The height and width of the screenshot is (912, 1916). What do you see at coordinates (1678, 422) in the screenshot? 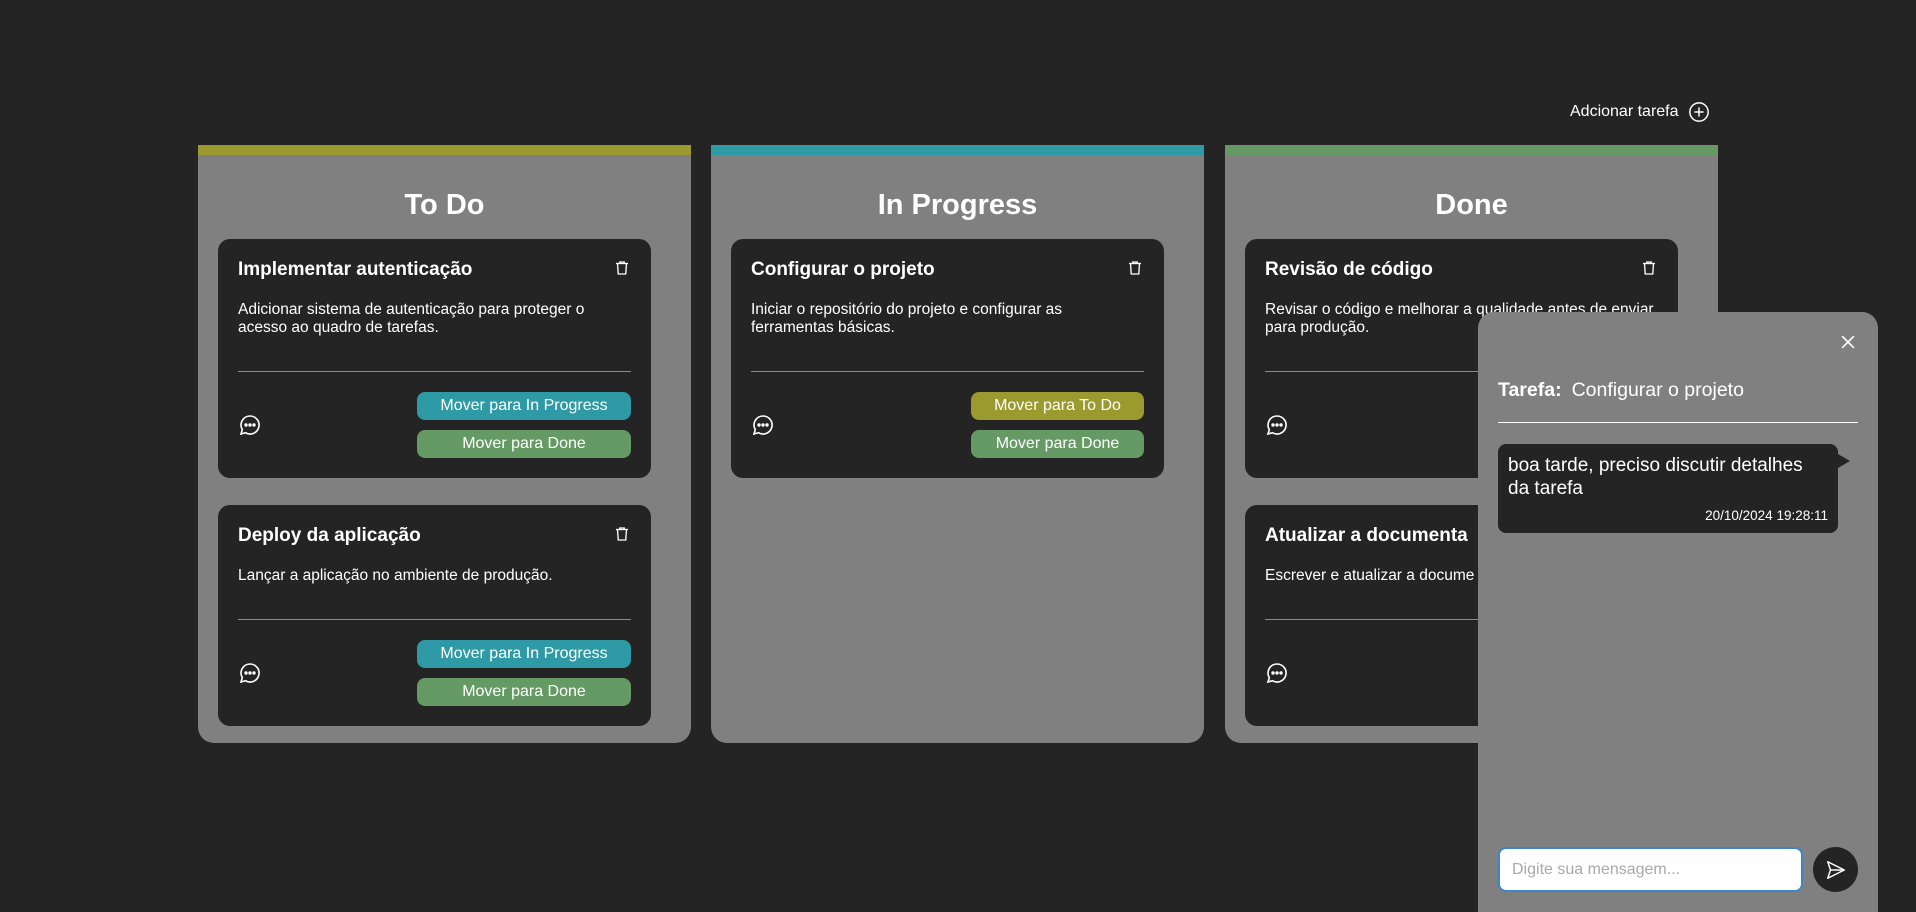
I see `chat-divider` at bounding box center [1678, 422].